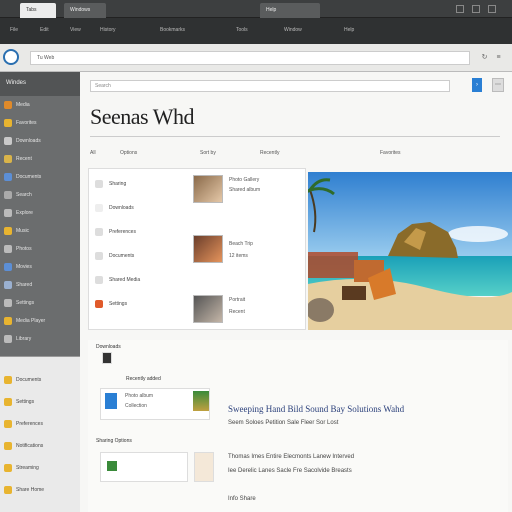 This screenshot has width=512, height=512. Describe the element at coordinates (477, 85) in the screenshot. I see `go-button: ›` at that location.